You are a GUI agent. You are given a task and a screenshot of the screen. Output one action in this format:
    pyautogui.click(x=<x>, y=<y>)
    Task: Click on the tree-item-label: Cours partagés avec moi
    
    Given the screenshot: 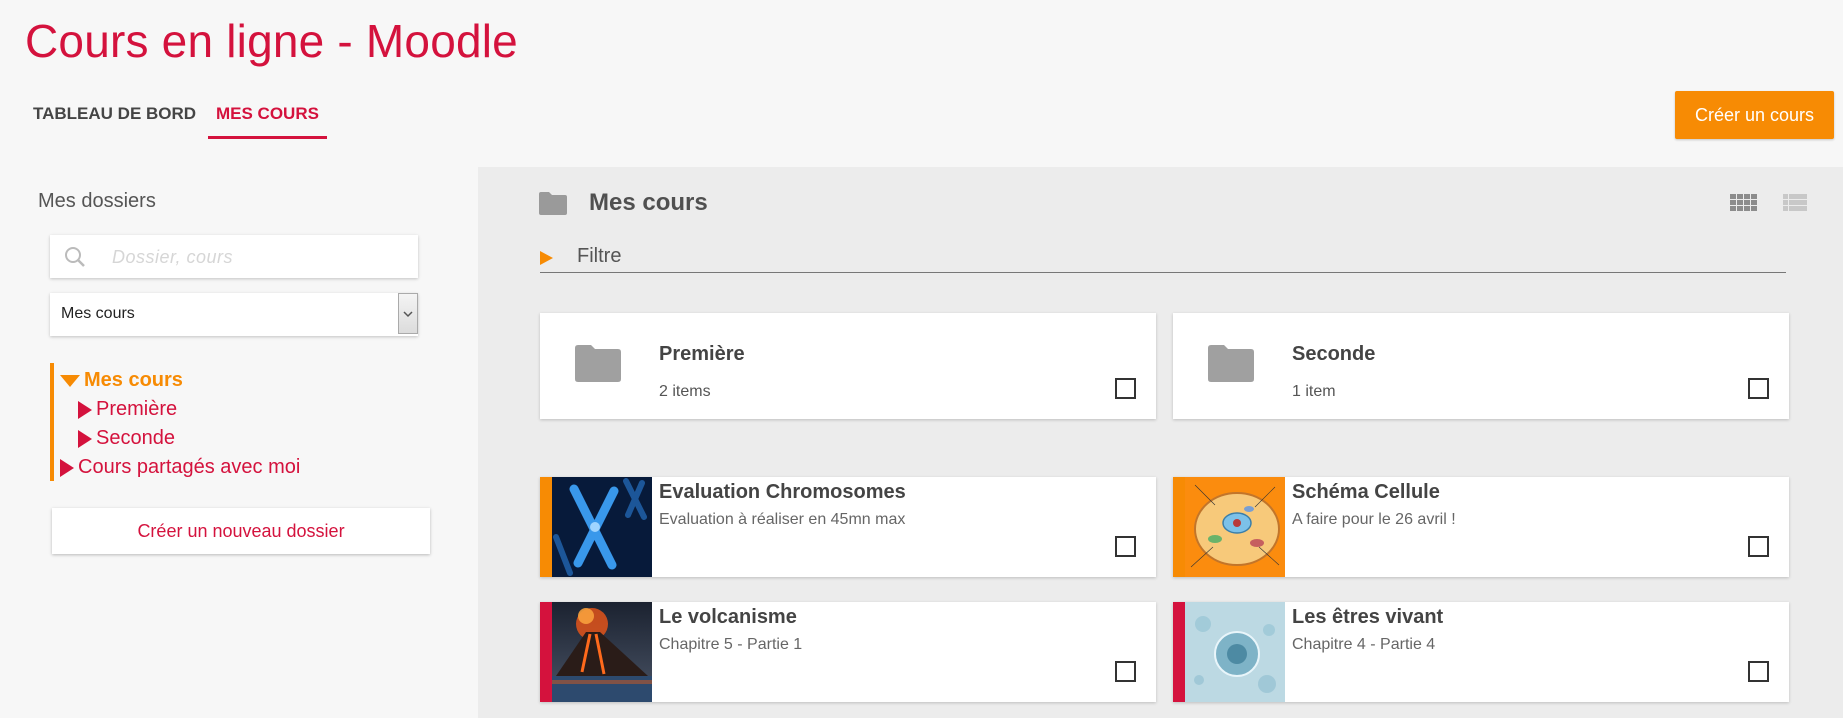 What is the action you would take?
    pyautogui.click(x=189, y=467)
    